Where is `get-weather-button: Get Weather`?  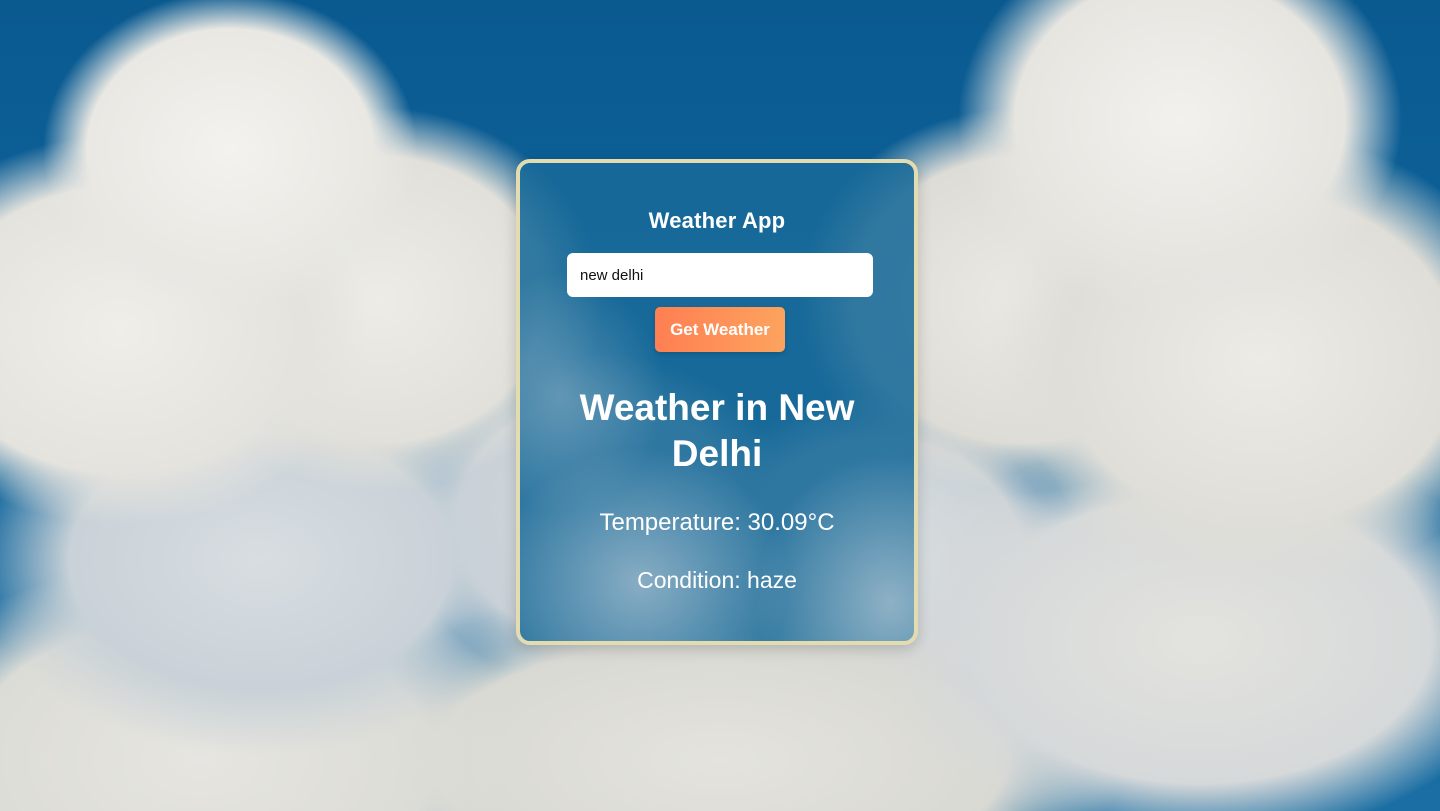
get-weather-button: Get Weather is located at coordinates (720, 329).